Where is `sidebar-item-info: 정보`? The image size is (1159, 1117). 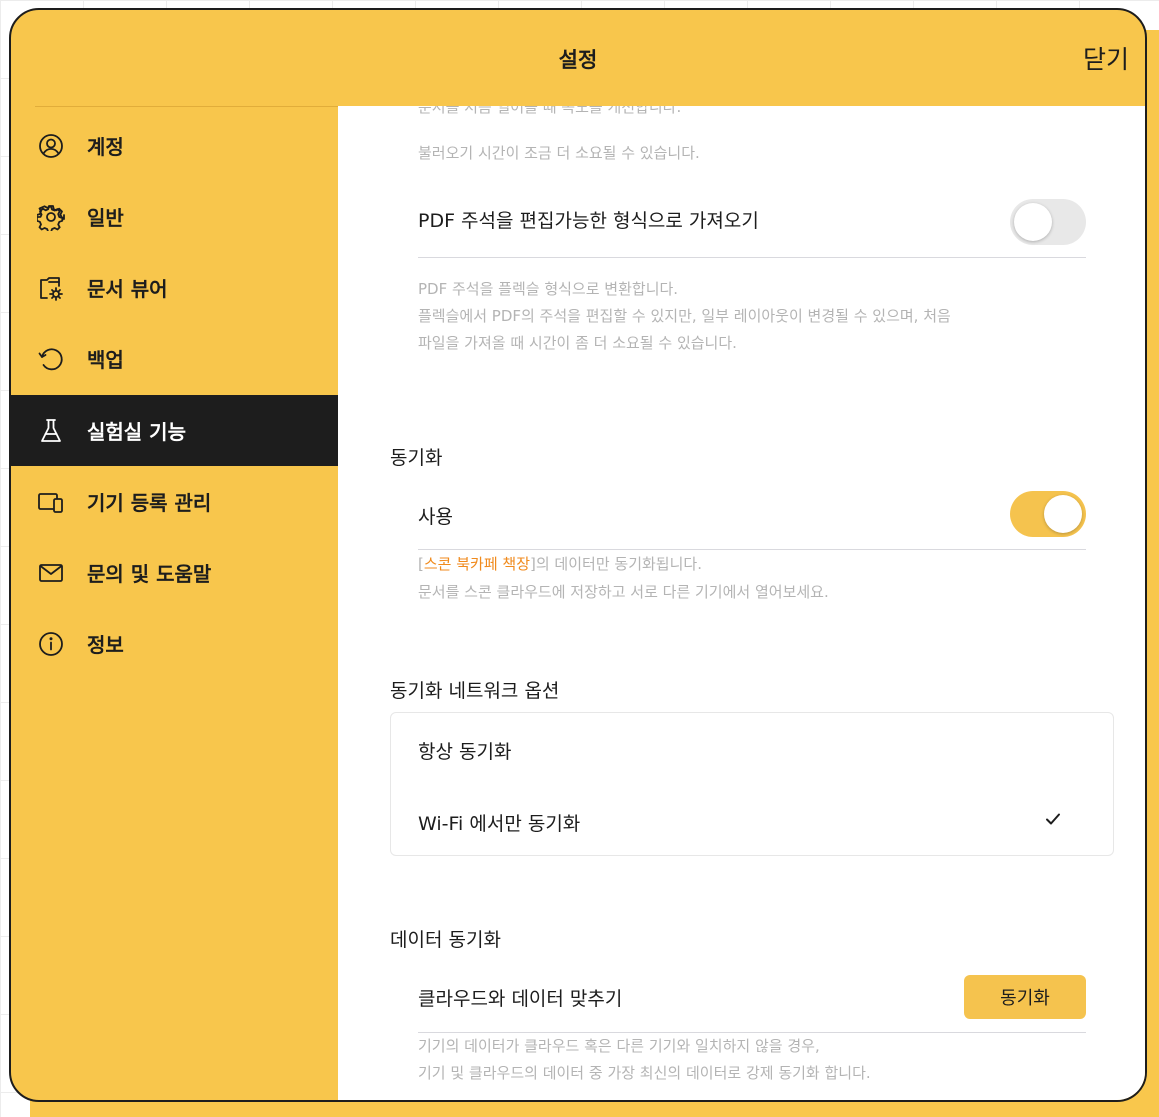
sidebar-item-info: 정보 is located at coordinates (174, 643).